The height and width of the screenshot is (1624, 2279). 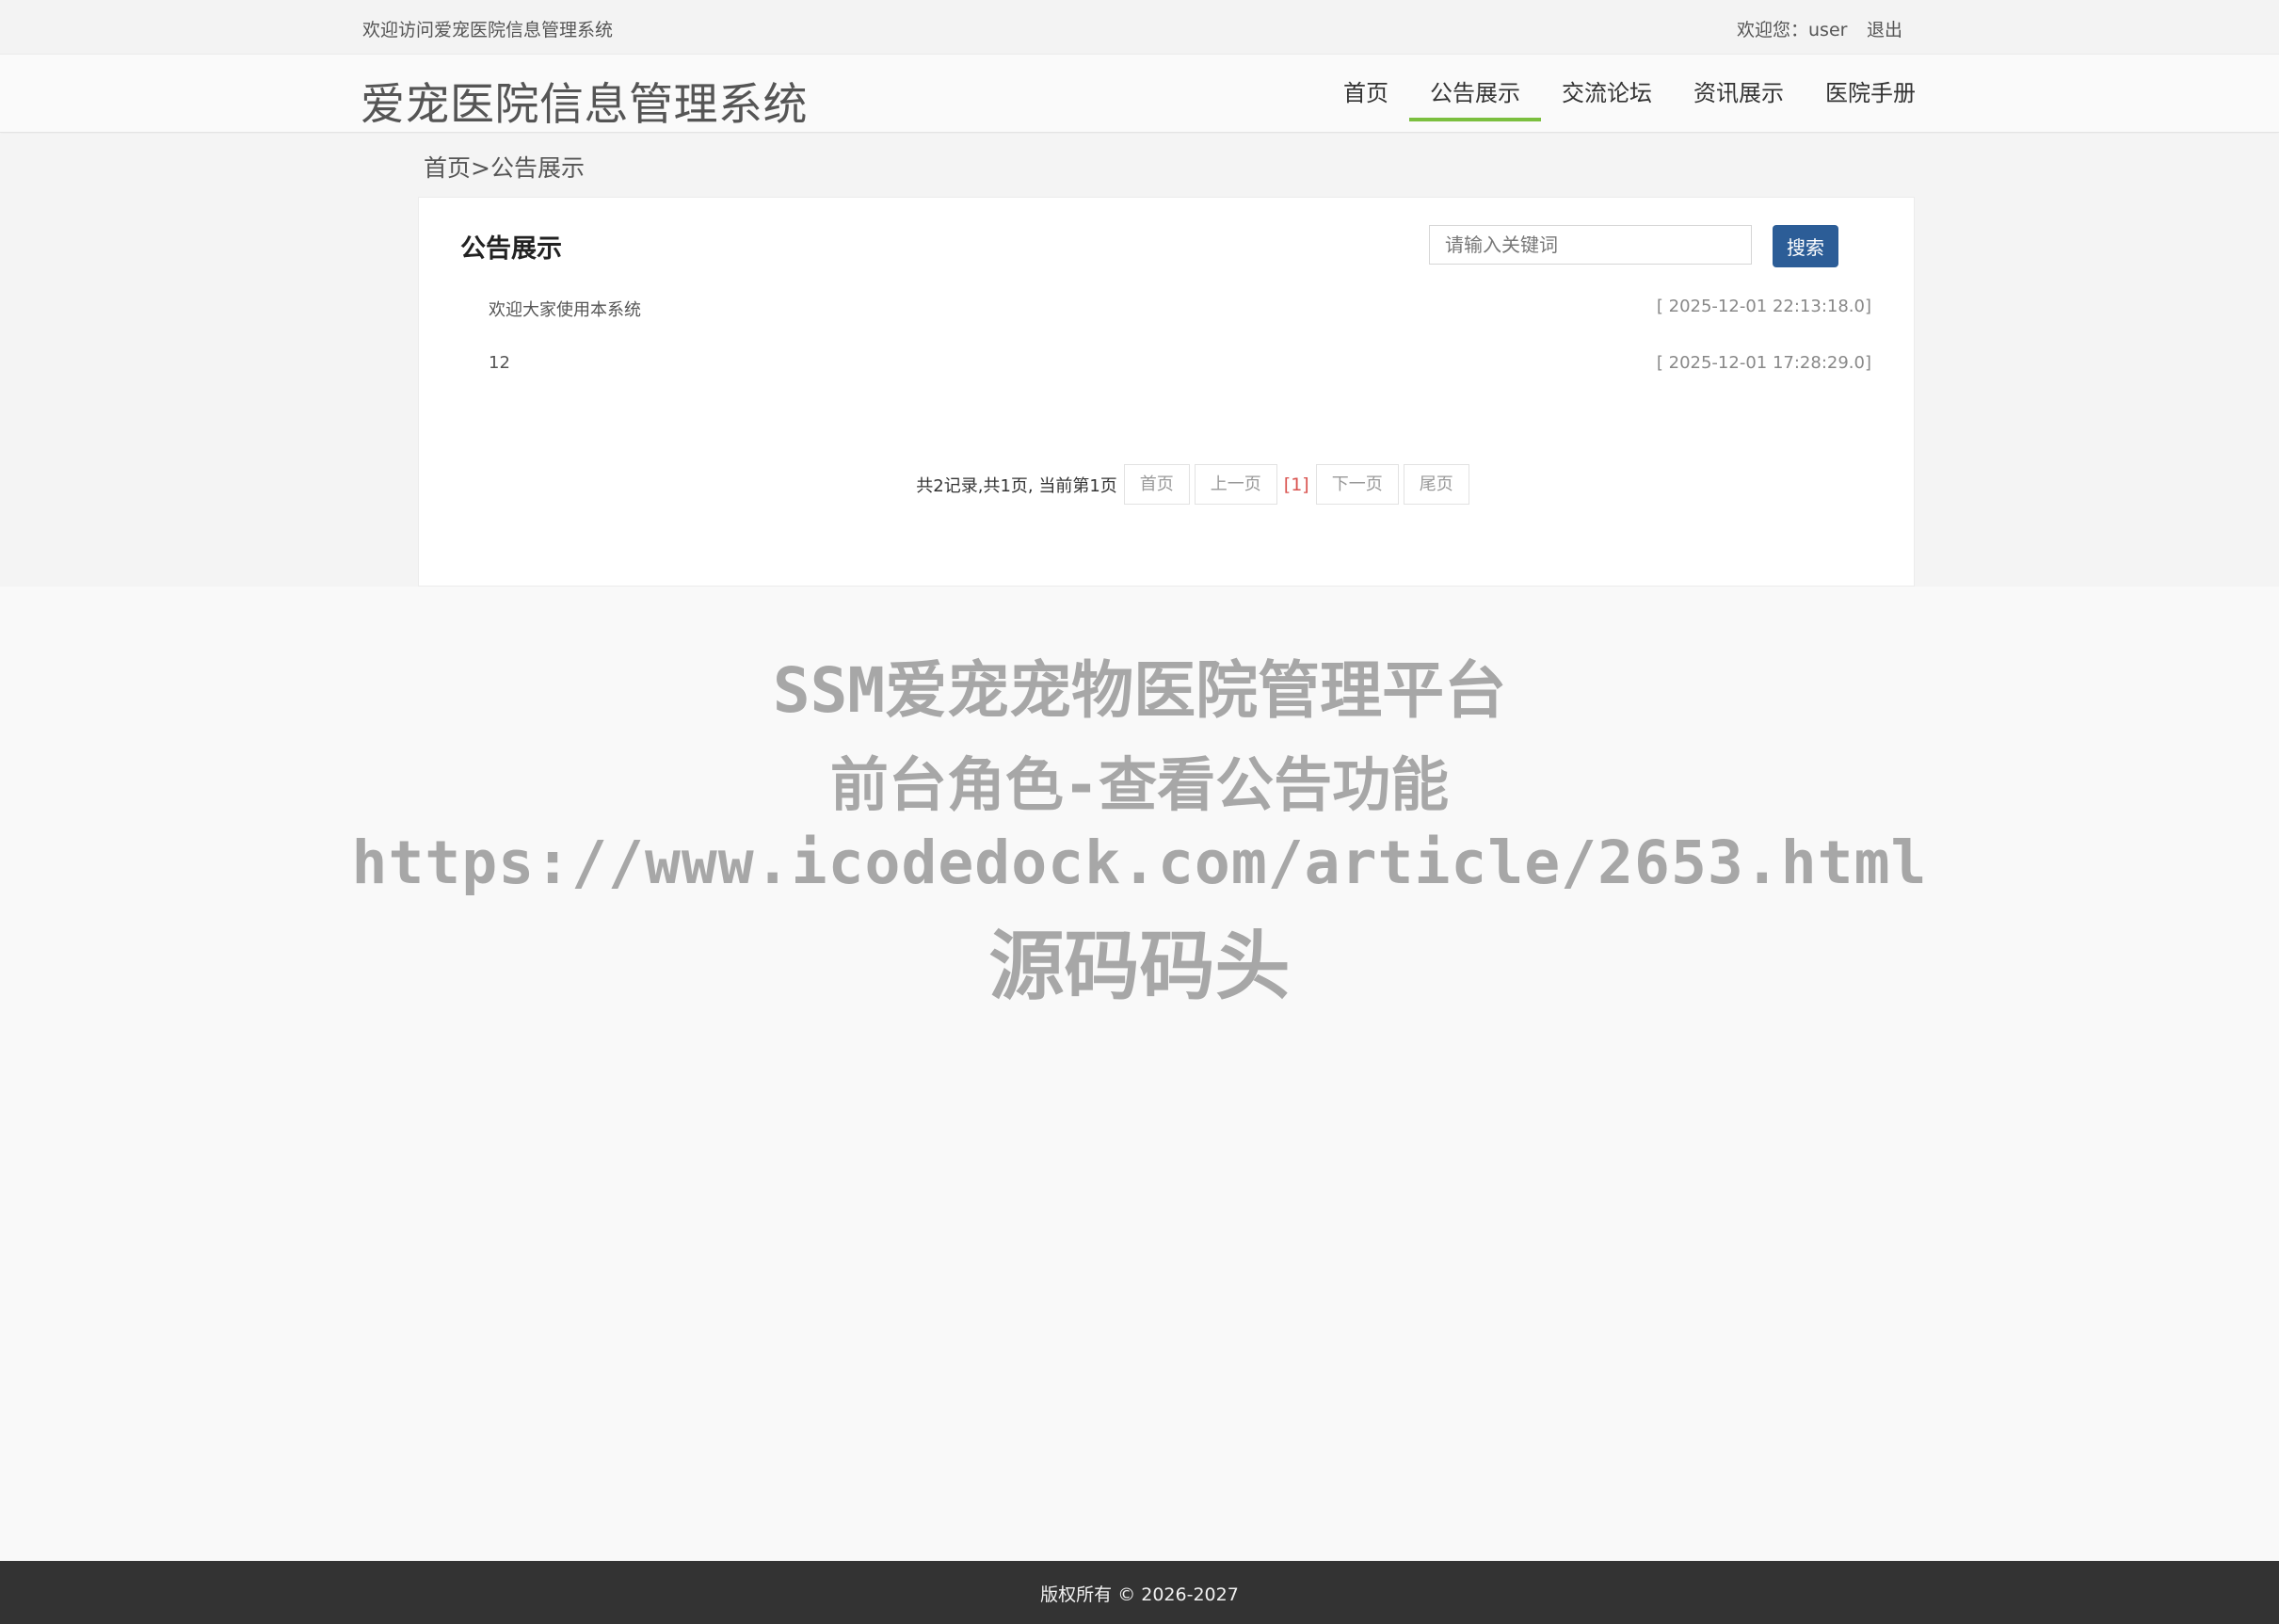 What do you see at coordinates (1436, 484) in the screenshot?
I see `last-page-button: 尾页` at bounding box center [1436, 484].